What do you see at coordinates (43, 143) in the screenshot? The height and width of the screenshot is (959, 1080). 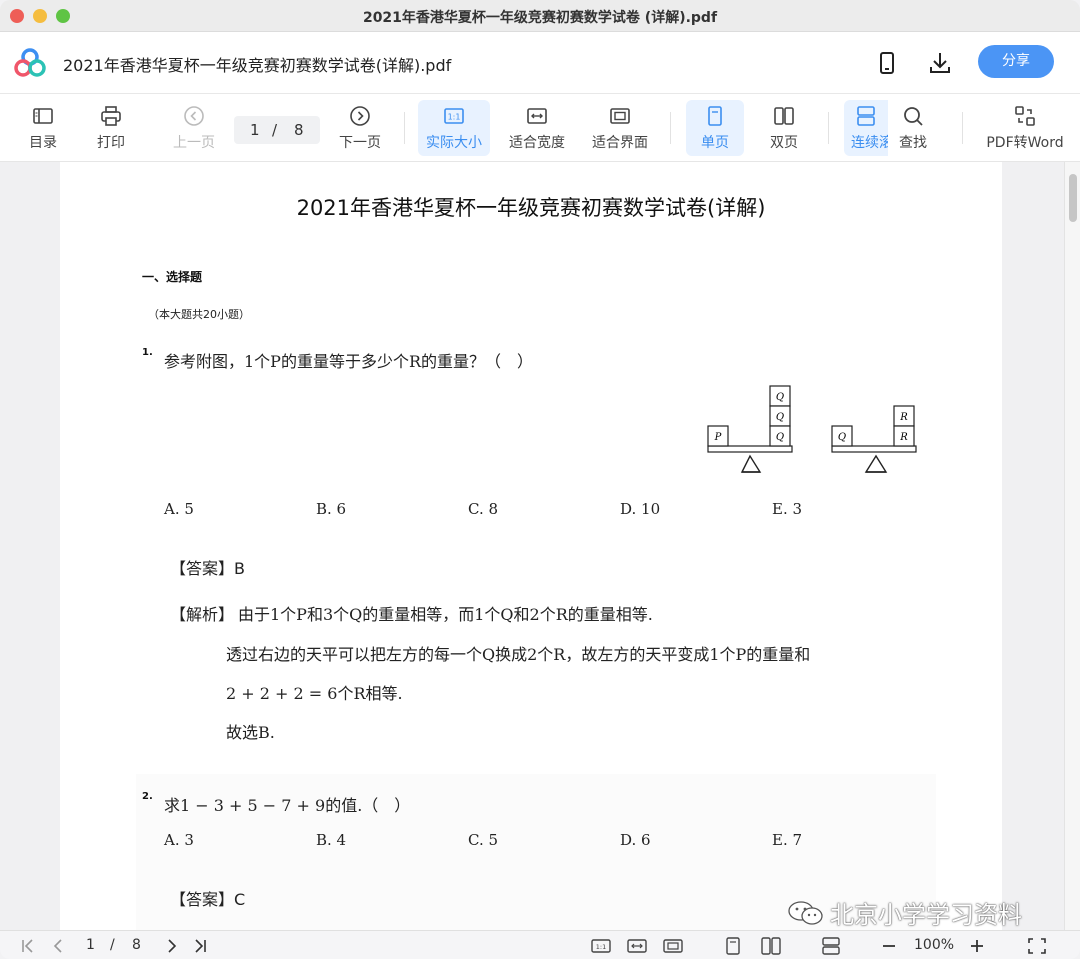 I see `toc-label: 目录` at bounding box center [43, 143].